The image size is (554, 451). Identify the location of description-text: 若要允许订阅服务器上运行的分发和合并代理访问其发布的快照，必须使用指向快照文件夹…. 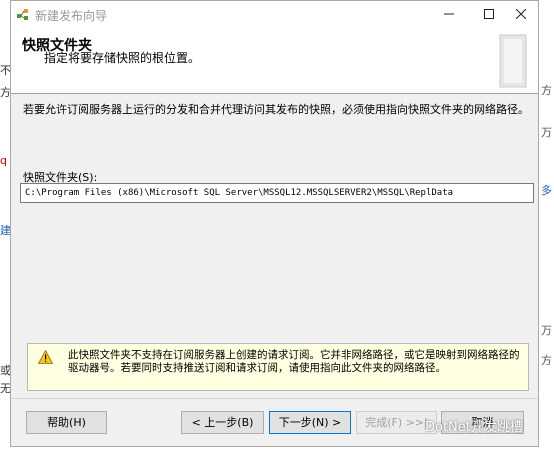
(276, 109).